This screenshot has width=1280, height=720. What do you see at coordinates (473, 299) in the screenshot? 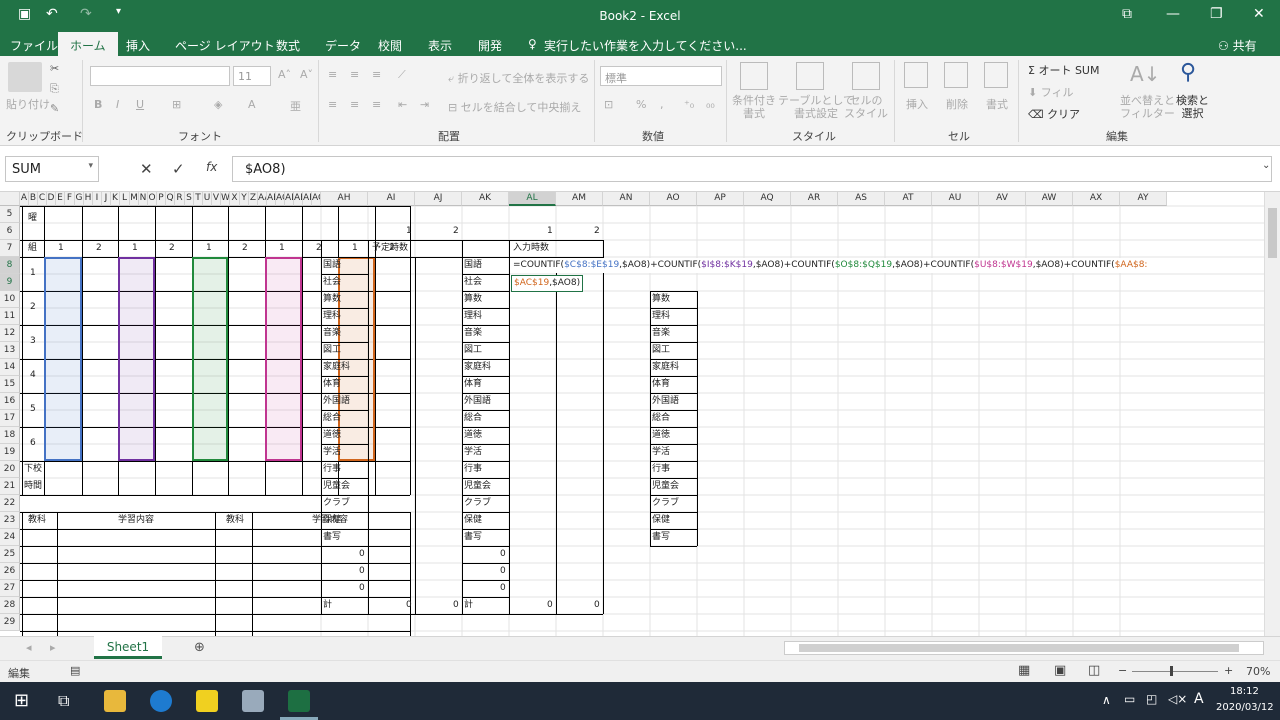
I see `subject-cell: 算数` at bounding box center [473, 299].